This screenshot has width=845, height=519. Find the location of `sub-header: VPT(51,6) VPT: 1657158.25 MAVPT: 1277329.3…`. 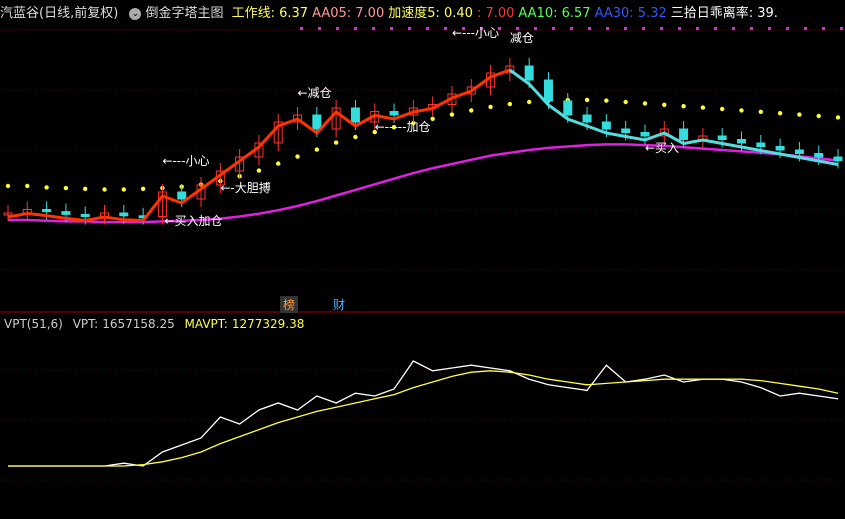

sub-header: VPT(51,6) VPT: 1657158.25 MAVPT: 1277329.3… is located at coordinates (157, 324).